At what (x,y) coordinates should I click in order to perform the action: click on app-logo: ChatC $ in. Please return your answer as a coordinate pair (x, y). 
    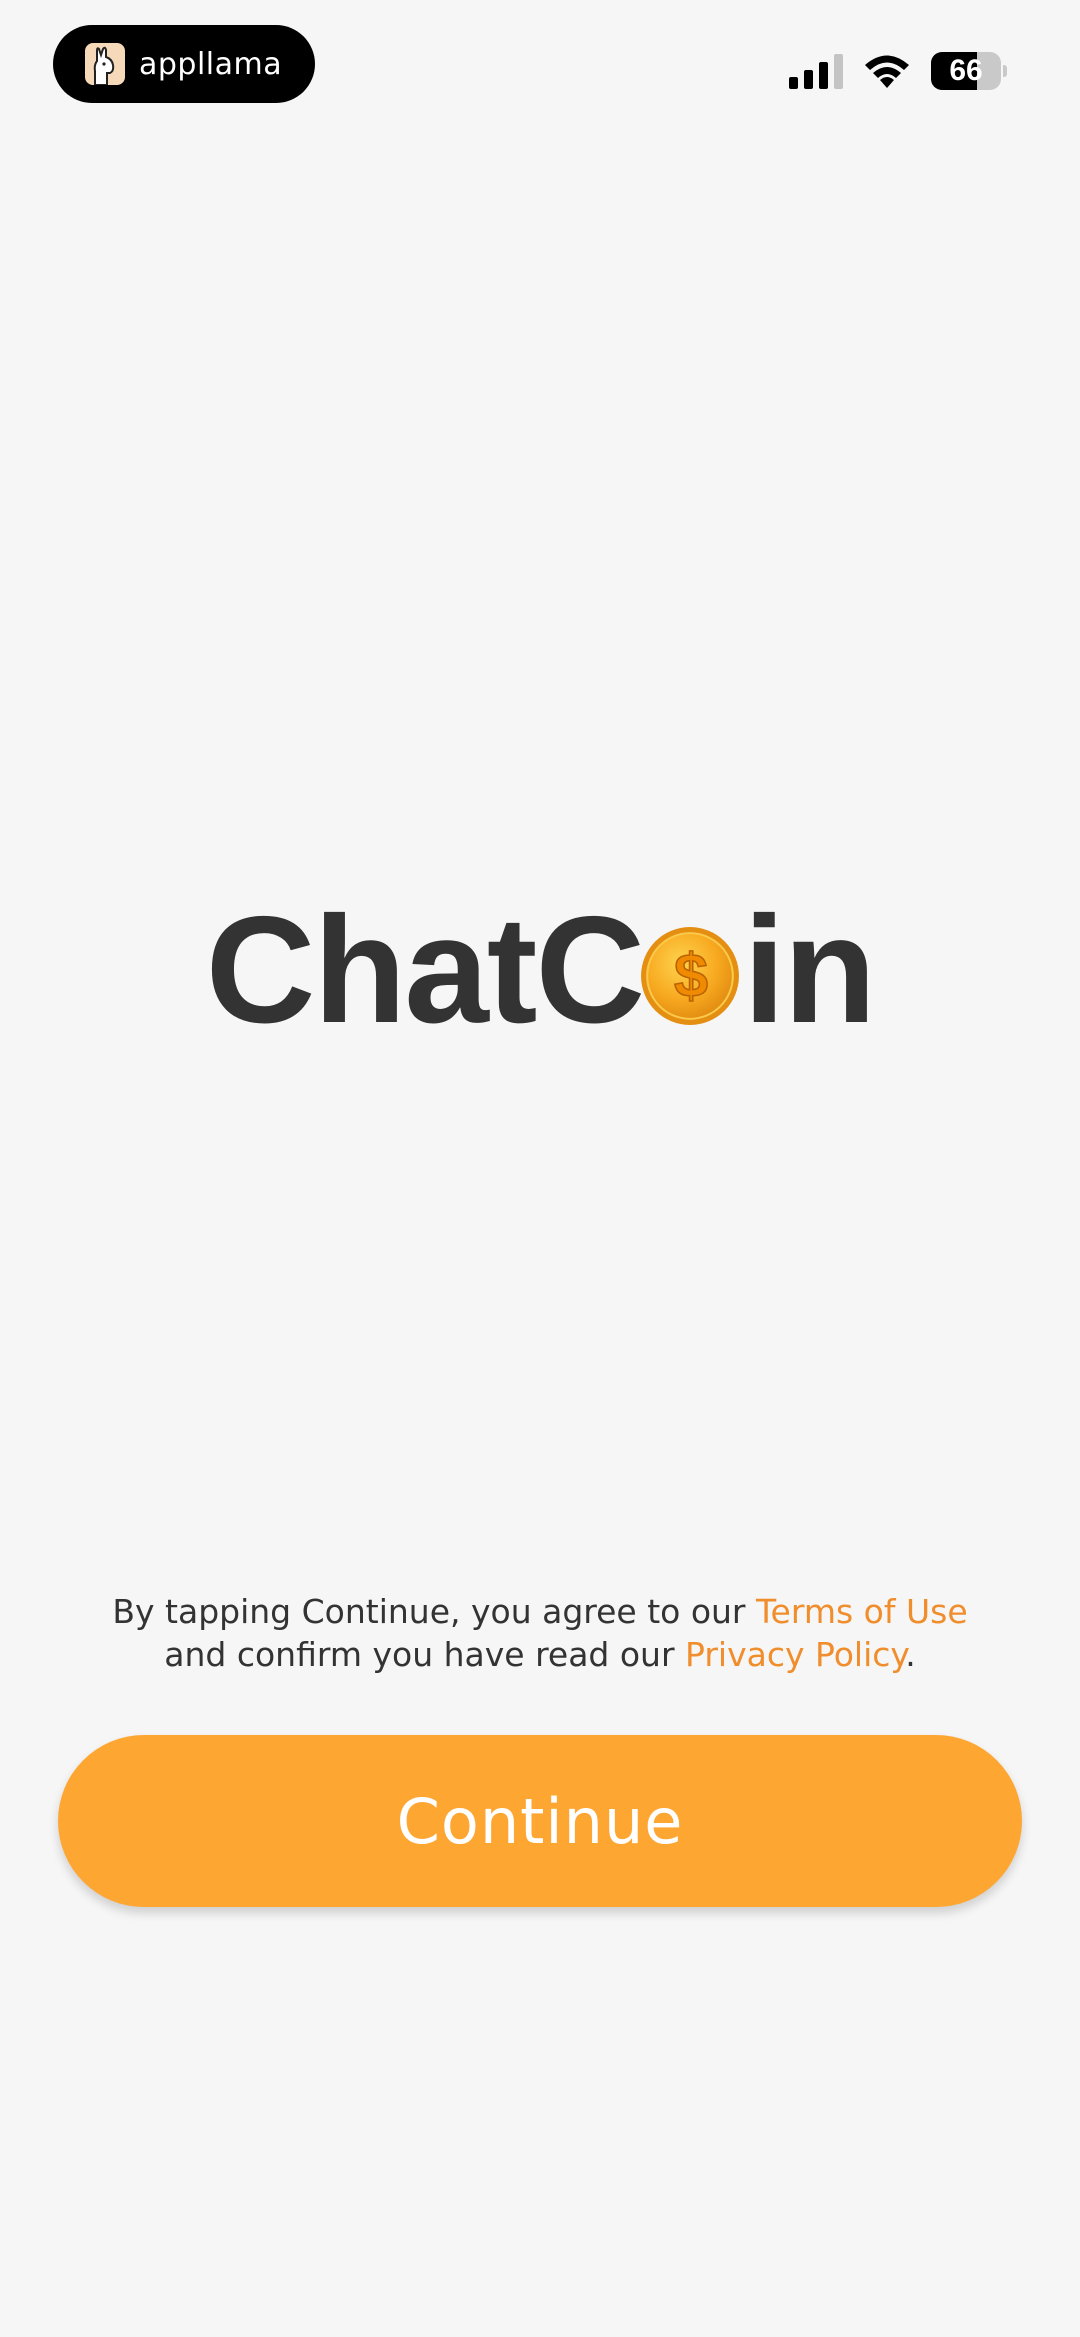
    Looking at the image, I should click on (540, 970).